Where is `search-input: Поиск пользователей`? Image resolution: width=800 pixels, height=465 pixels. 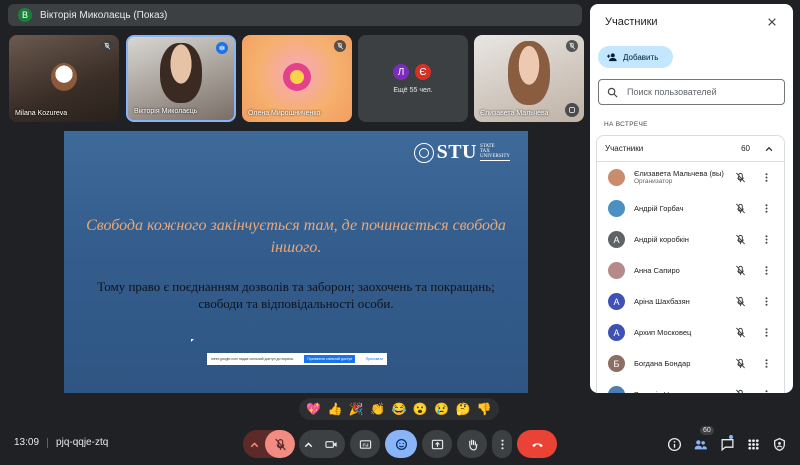
search-input: Поиск пользователей is located at coordinates (691, 92).